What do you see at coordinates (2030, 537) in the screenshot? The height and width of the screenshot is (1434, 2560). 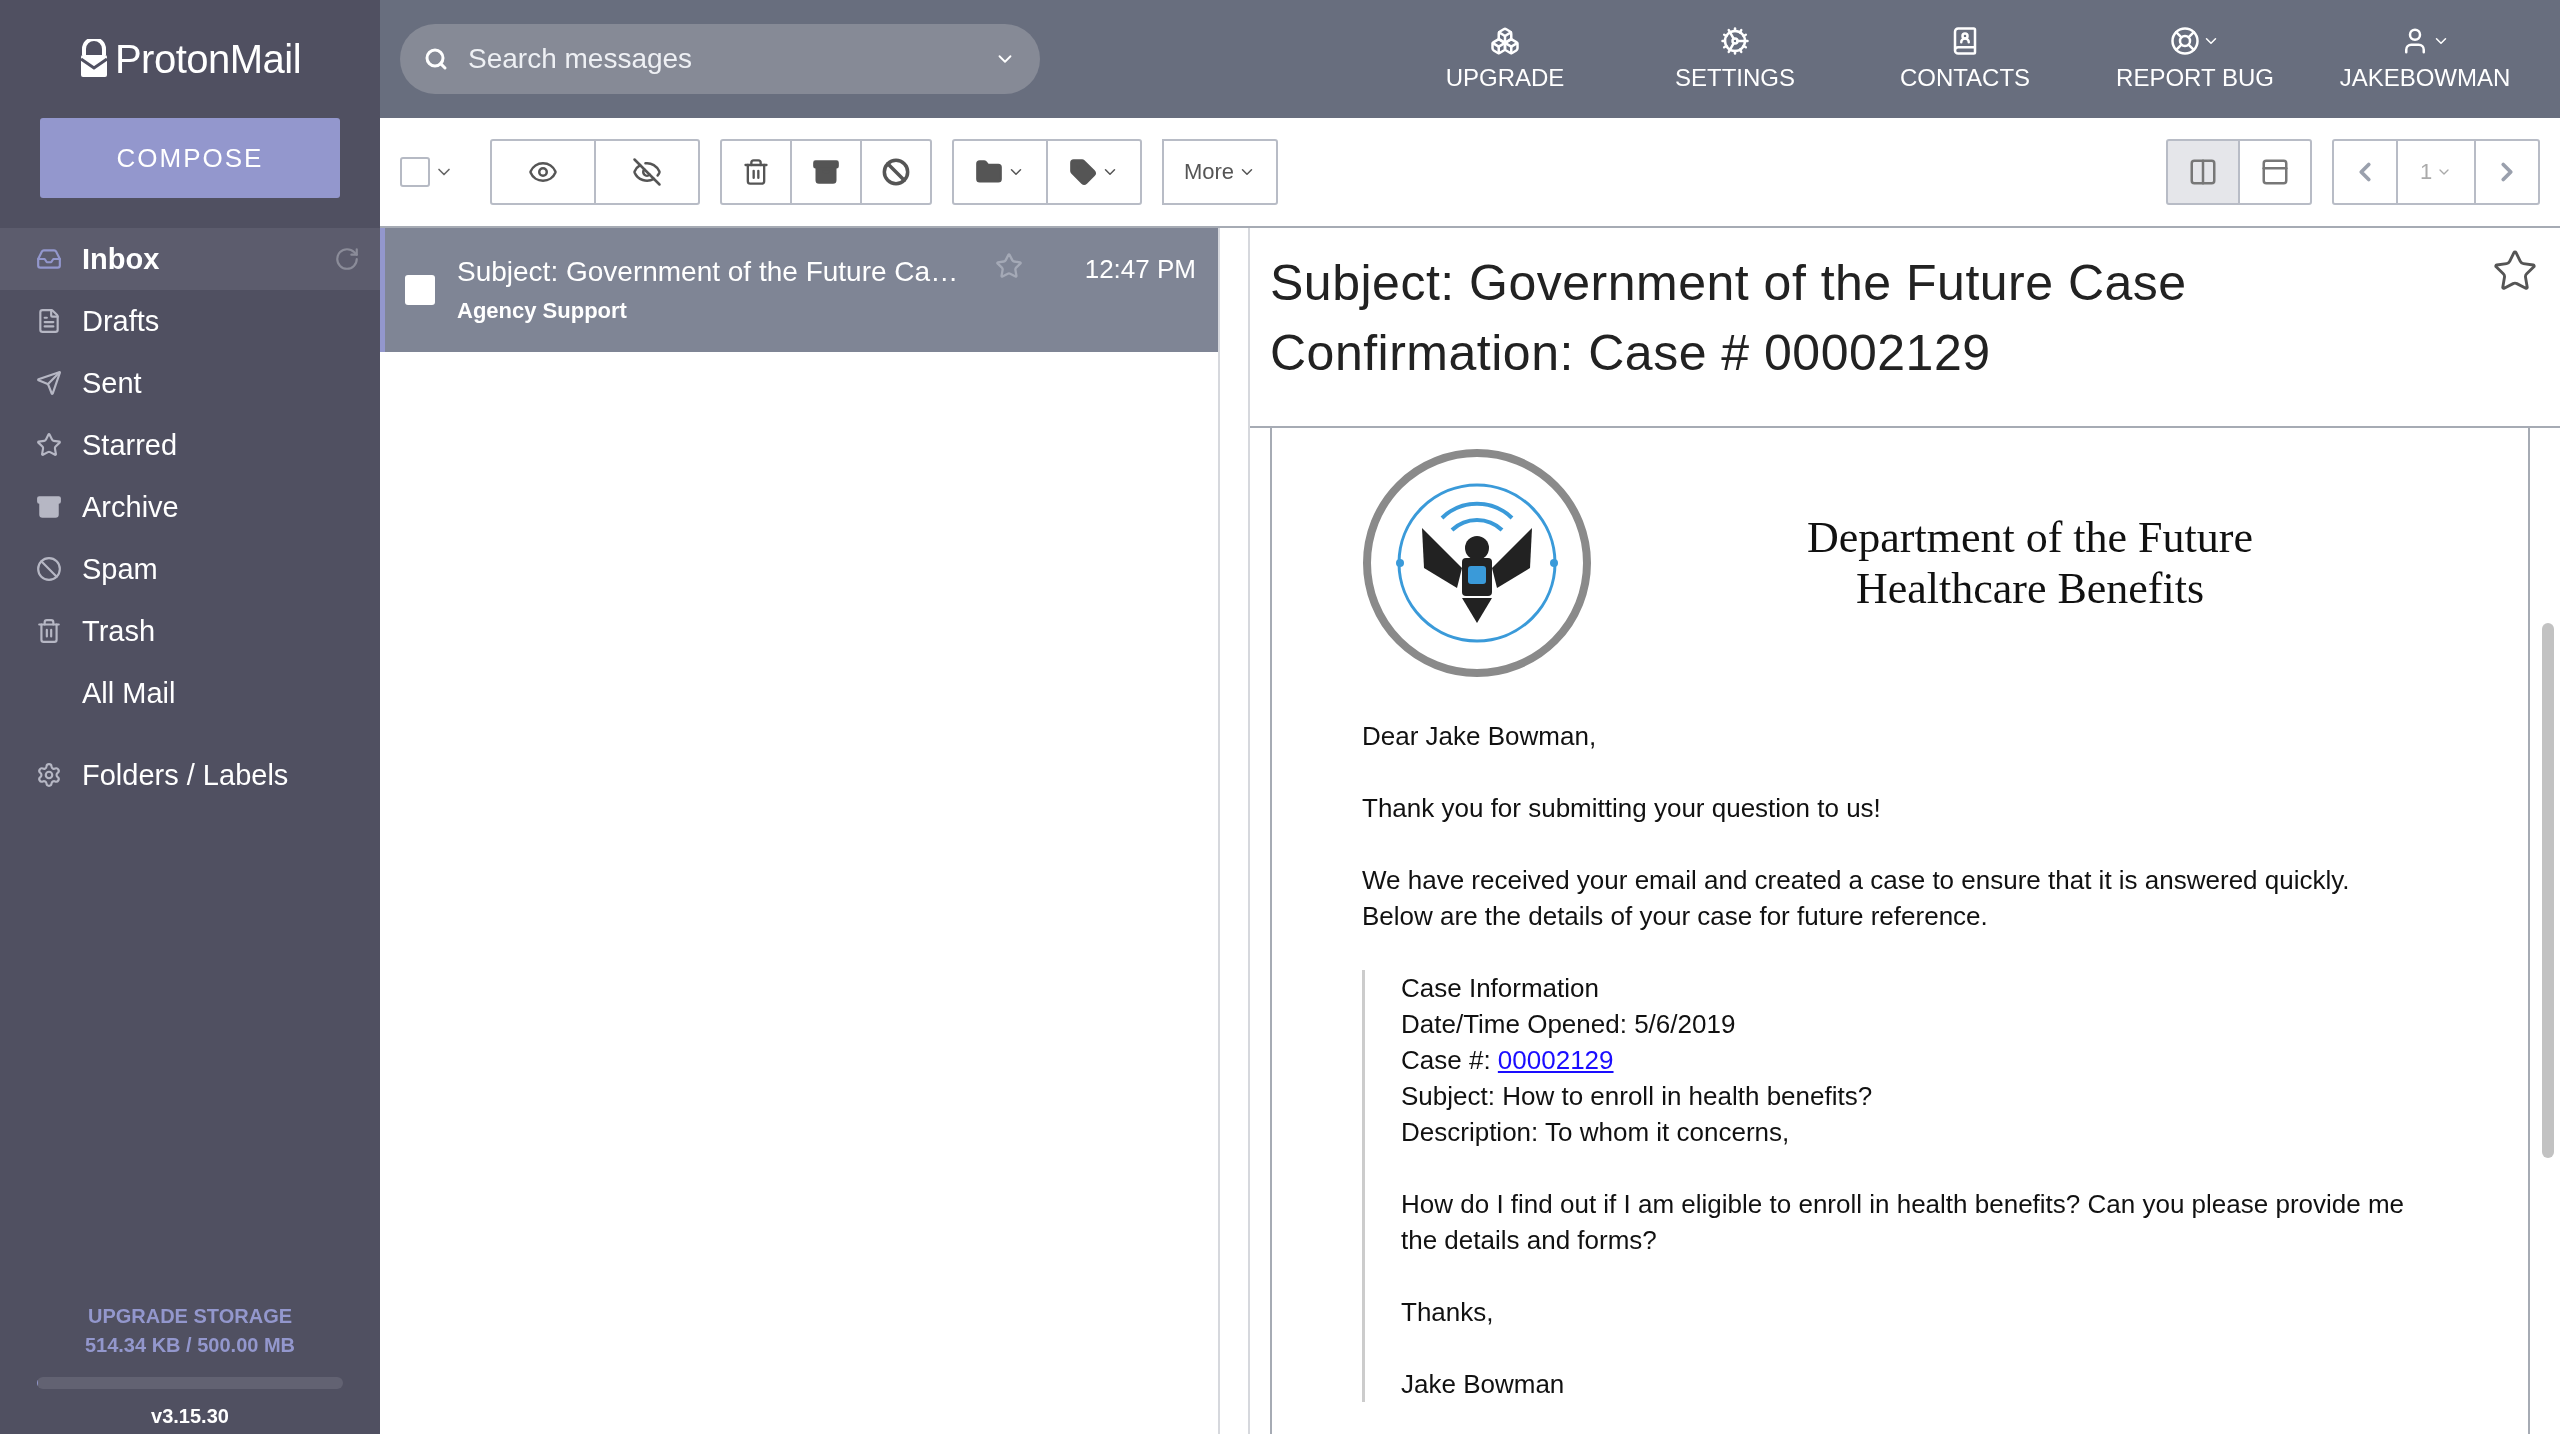 I see `organization-title: Department of the Future` at bounding box center [2030, 537].